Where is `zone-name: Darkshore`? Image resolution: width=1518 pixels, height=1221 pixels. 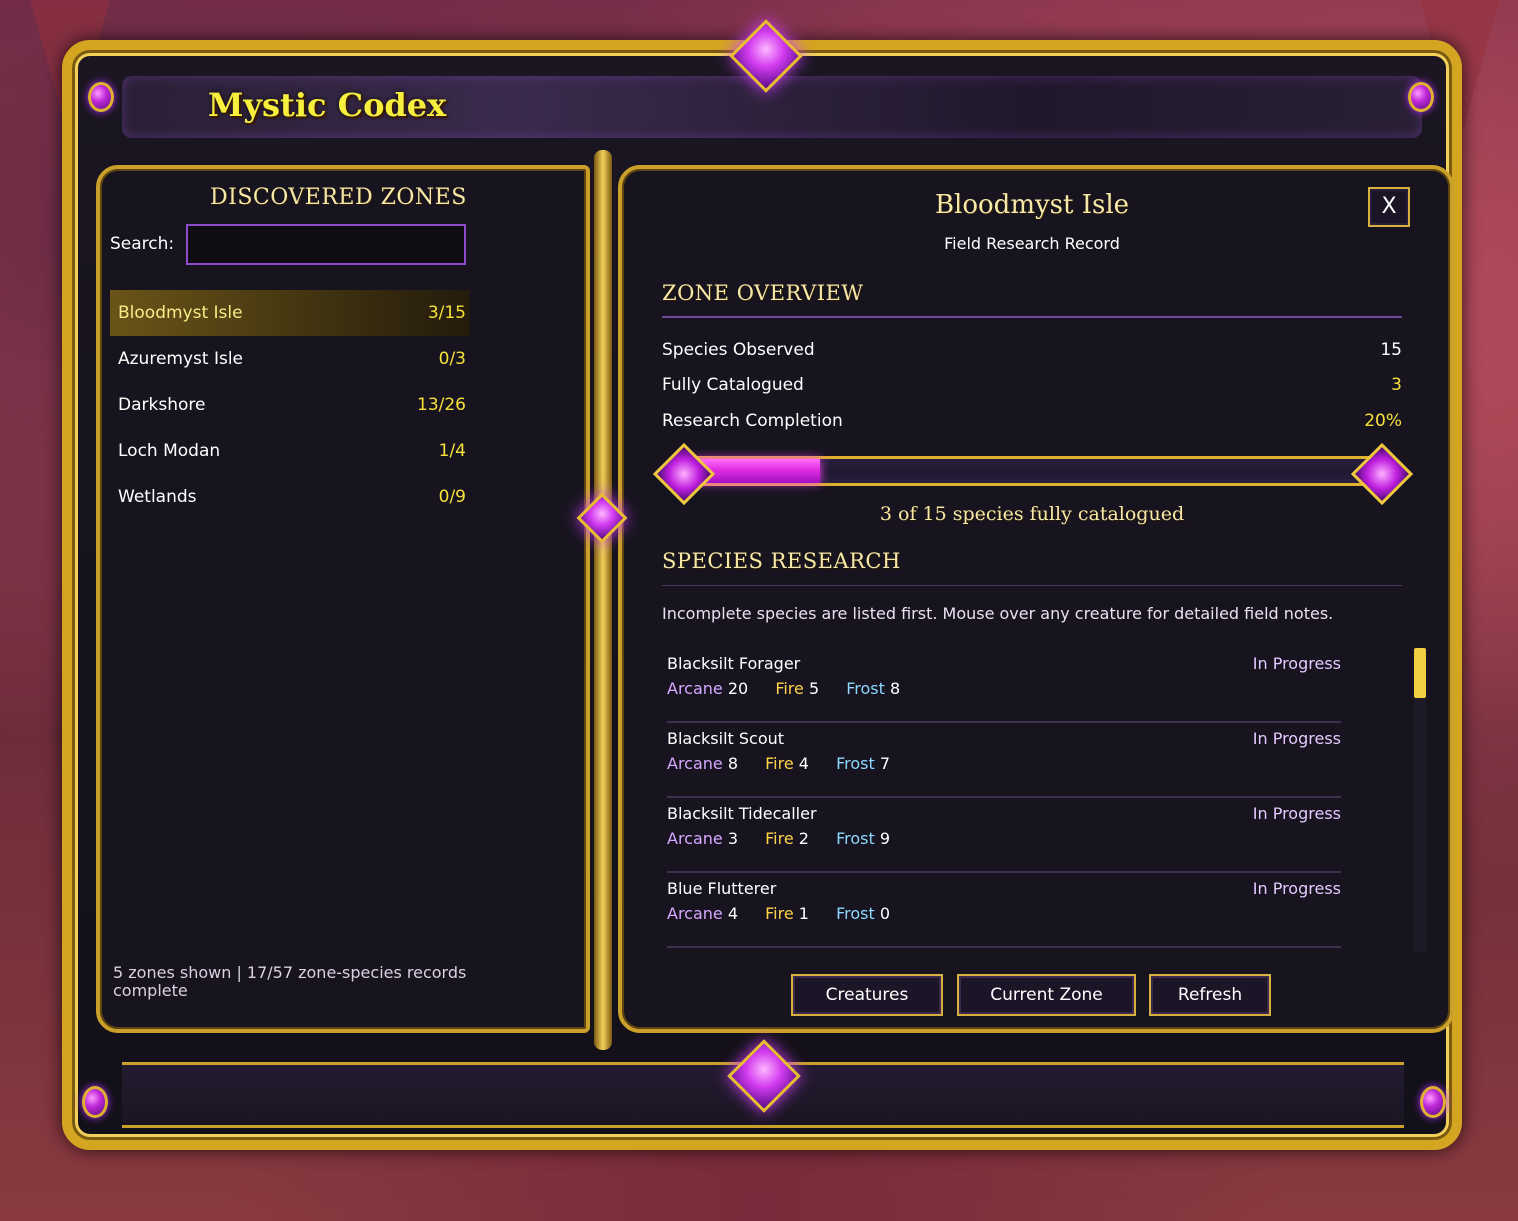
zone-name: Darkshore is located at coordinates (162, 405).